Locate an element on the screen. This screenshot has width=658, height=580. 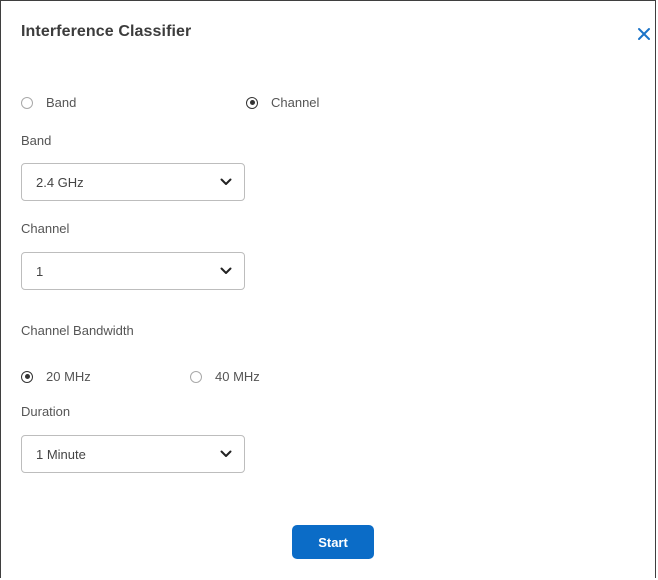
dialog-title: Interference Classifier is located at coordinates (106, 31).